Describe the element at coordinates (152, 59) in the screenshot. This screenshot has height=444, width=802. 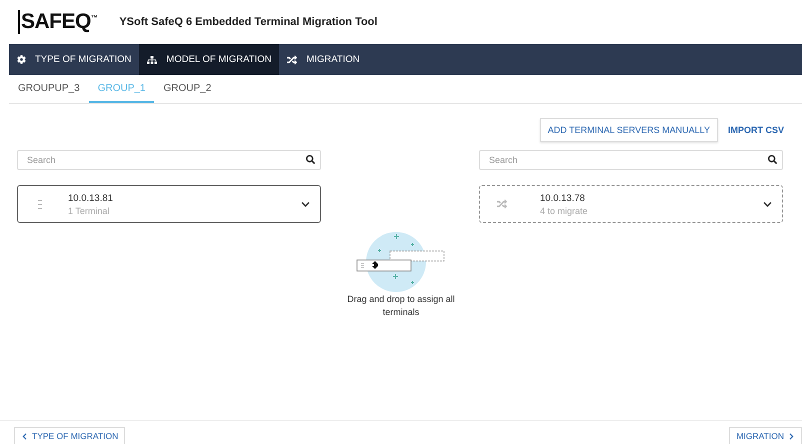
I see `hierarchy-icon` at that location.